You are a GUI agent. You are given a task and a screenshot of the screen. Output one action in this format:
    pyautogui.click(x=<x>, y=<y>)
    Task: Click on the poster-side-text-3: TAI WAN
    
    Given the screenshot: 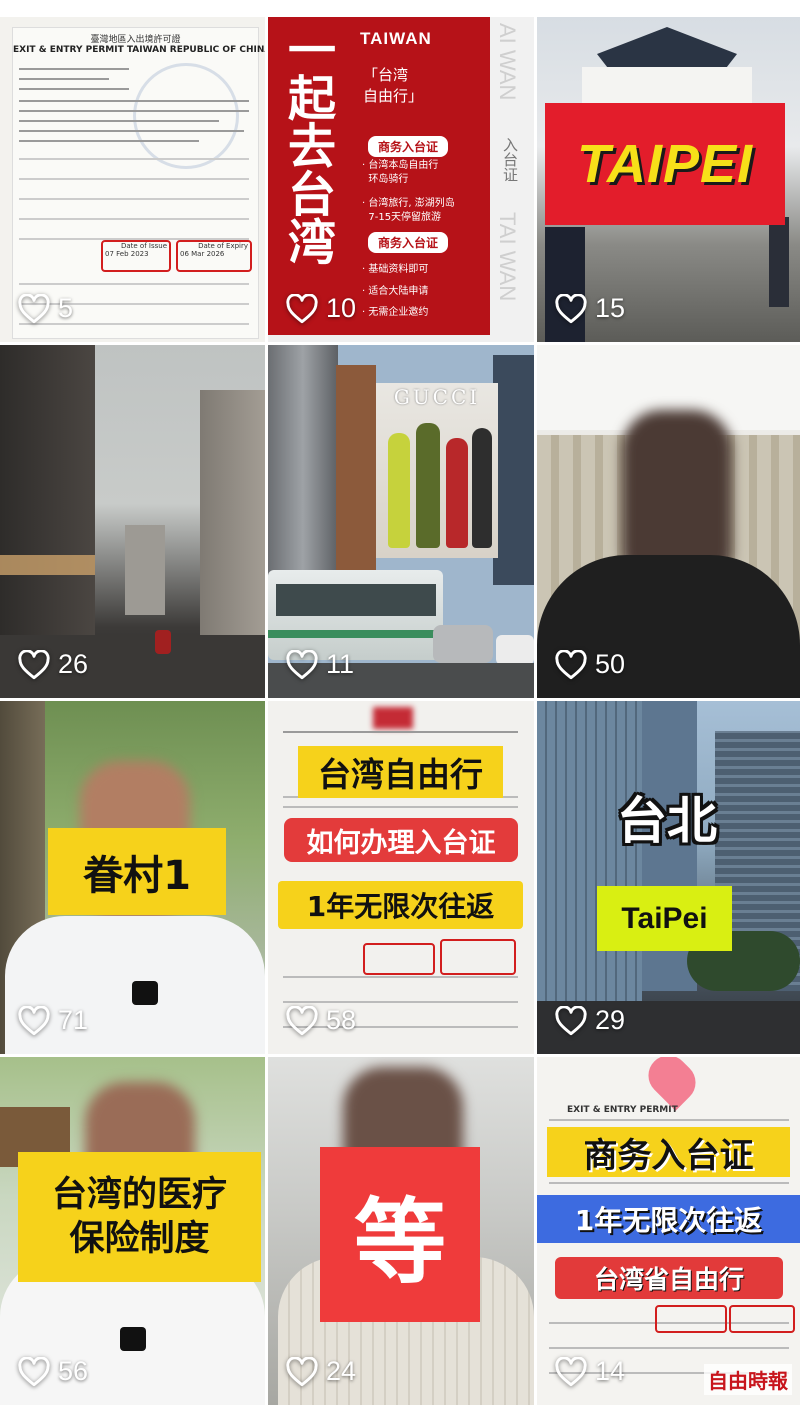 What is the action you would take?
    pyautogui.click(x=507, y=257)
    